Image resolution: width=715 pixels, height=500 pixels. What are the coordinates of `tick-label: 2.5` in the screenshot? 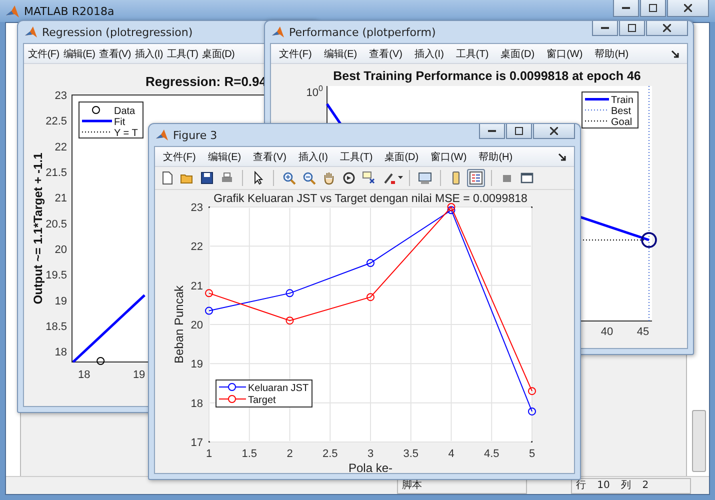 It's located at (330, 454).